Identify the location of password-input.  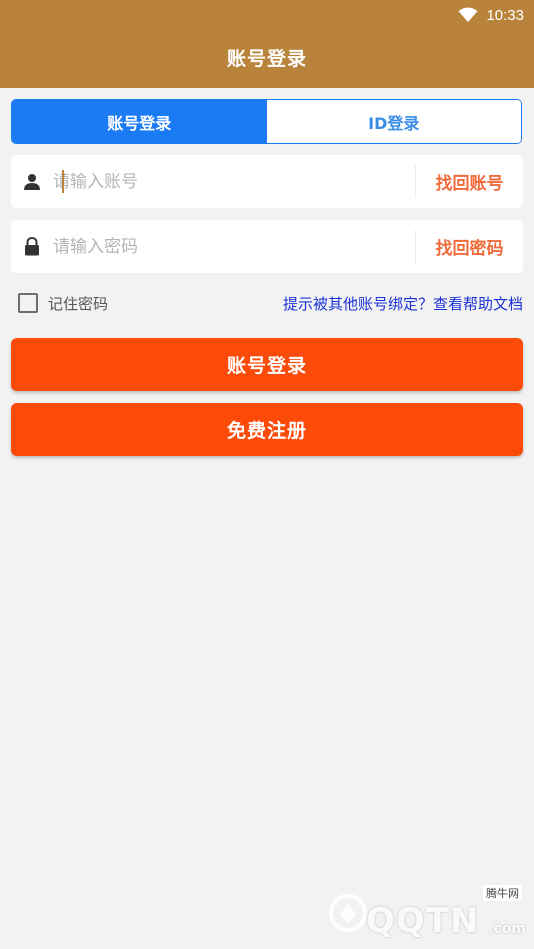
(233, 246).